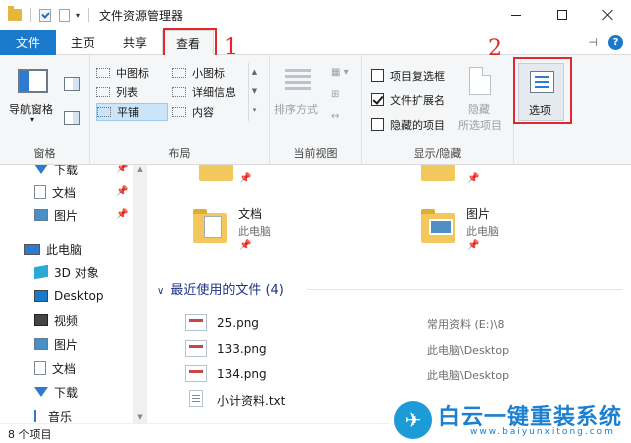 The image size is (631, 443). Describe the element at coordinates (72, 84) in the screenshot. I see `preview-pane-icon` at that location.